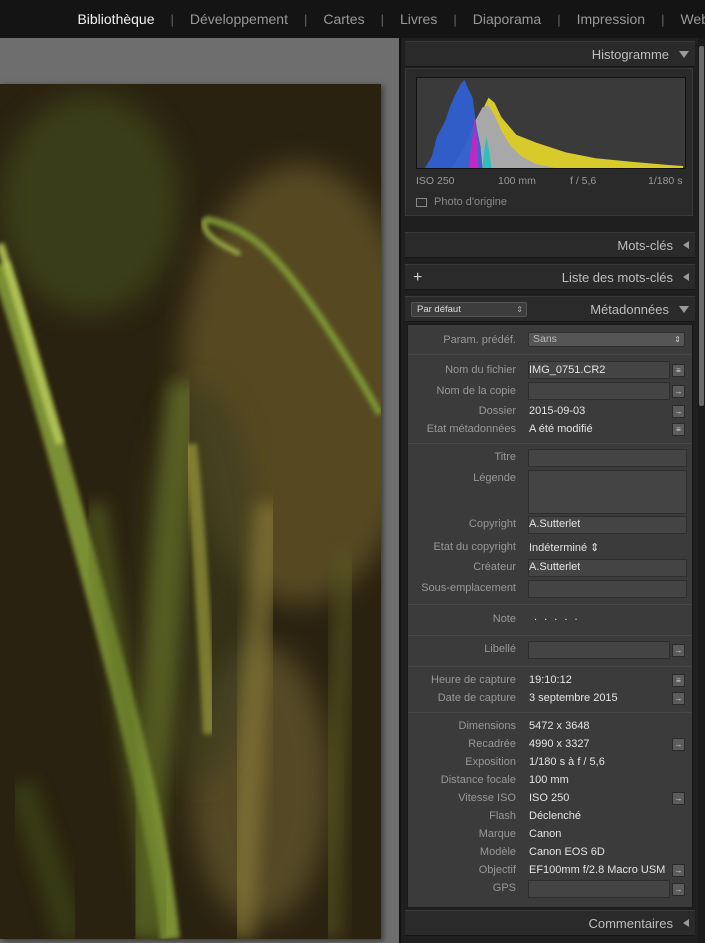 This screenshot has width=705, height=943. I want to click on model-value: Canon EOS 6D, so click(567, 852).